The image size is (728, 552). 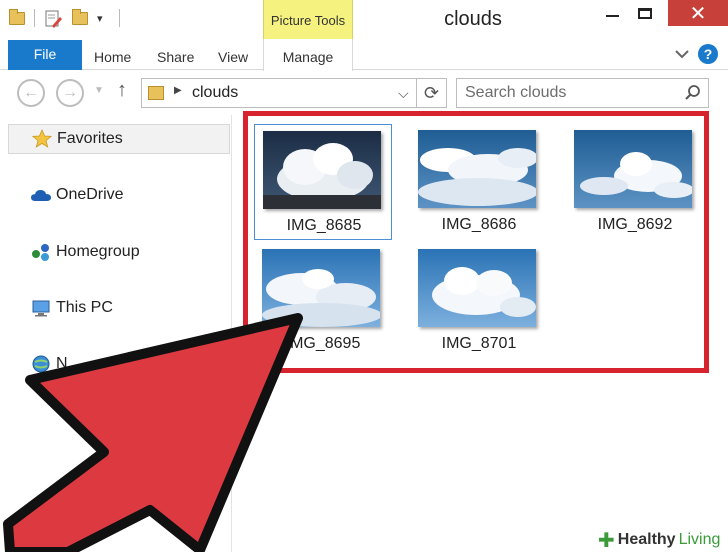 I want to click on picture-tools-label: Picture Tools, so click(x=308, y=20).